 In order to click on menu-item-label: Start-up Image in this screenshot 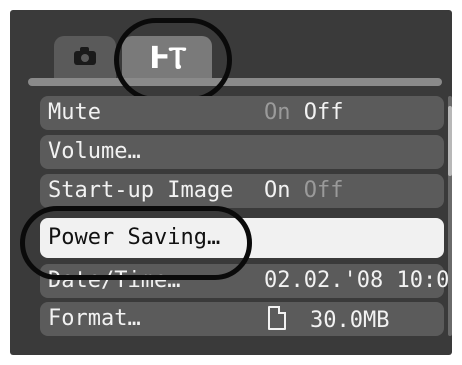, I will do `click(141, 190)`.